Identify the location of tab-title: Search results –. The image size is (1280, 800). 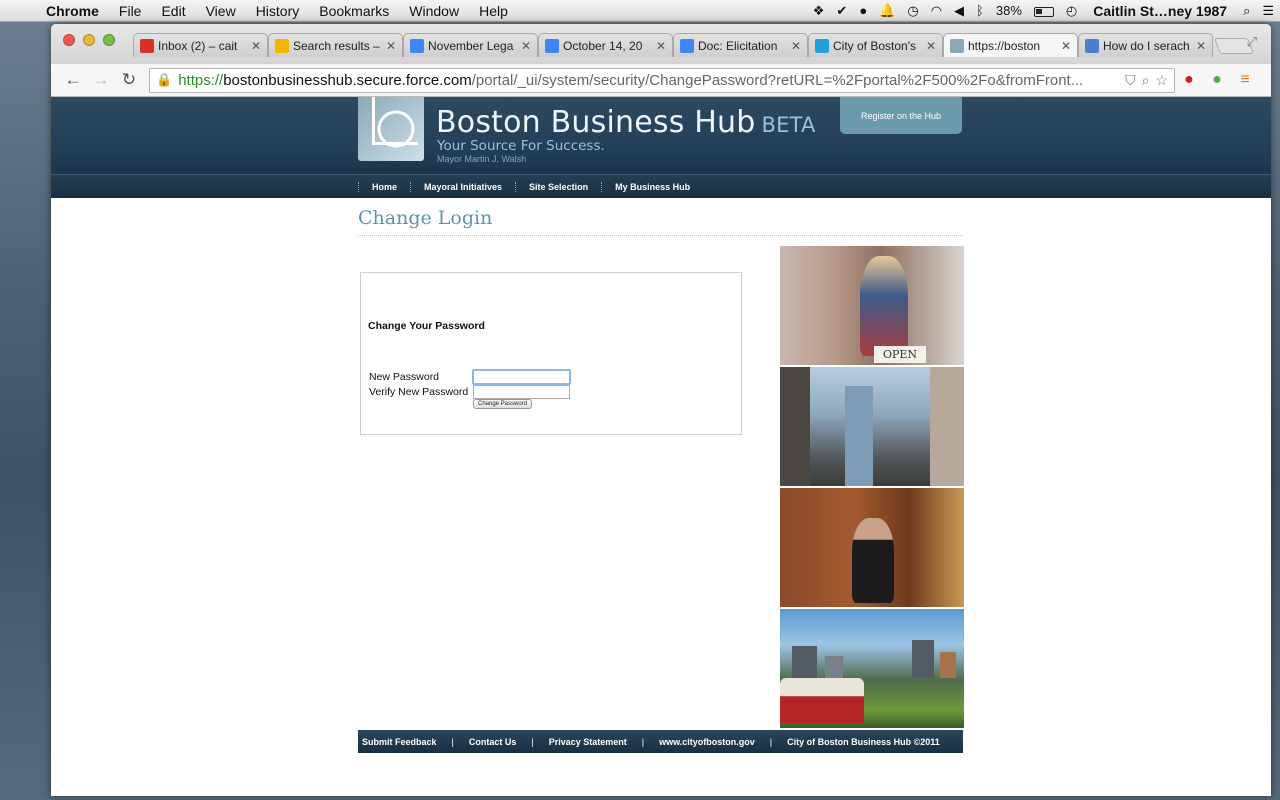
(336, 45).